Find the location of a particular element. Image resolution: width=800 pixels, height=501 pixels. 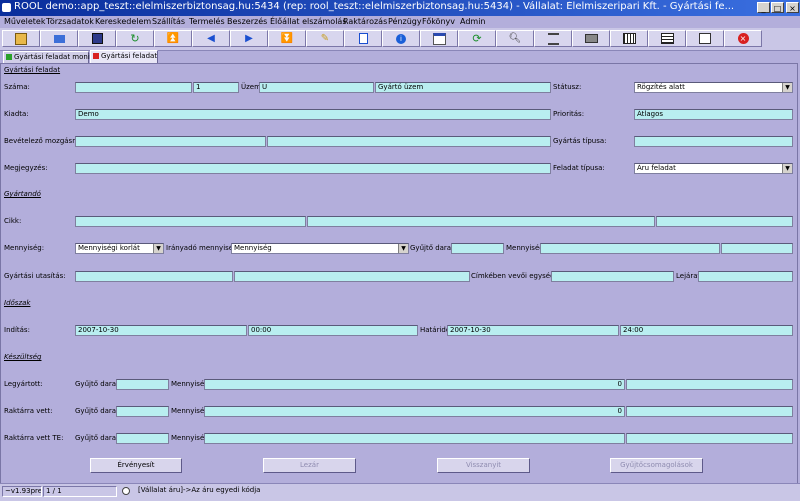

menu-torzsadatok: Törzsadatok is located at coordinates (70, 21).